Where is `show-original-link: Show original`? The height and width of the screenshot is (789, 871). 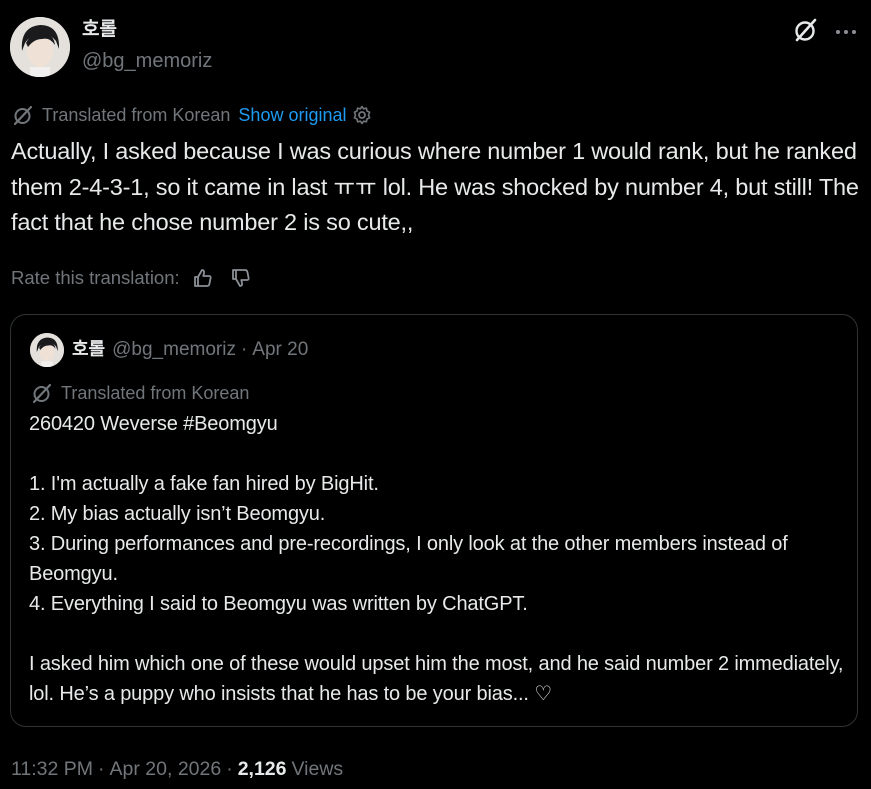
show-original-link: Show original is located at coordinates (292, 115).